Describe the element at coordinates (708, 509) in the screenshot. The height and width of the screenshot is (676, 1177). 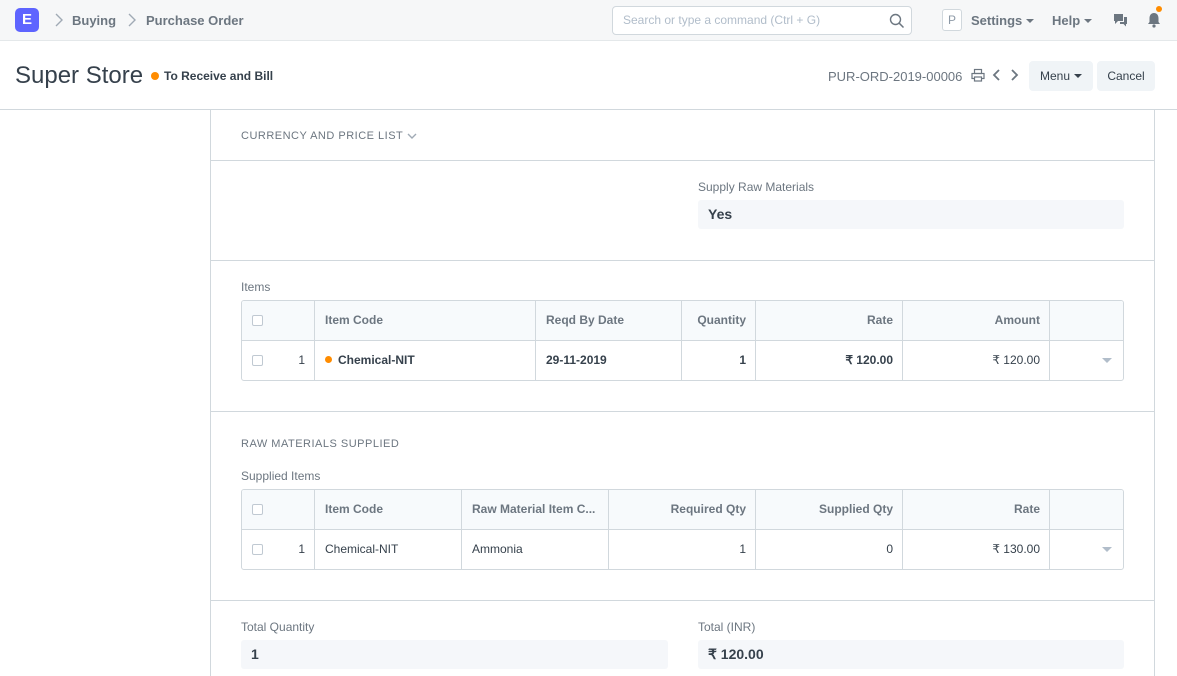
I see `column-header: Required Qty` at that location.